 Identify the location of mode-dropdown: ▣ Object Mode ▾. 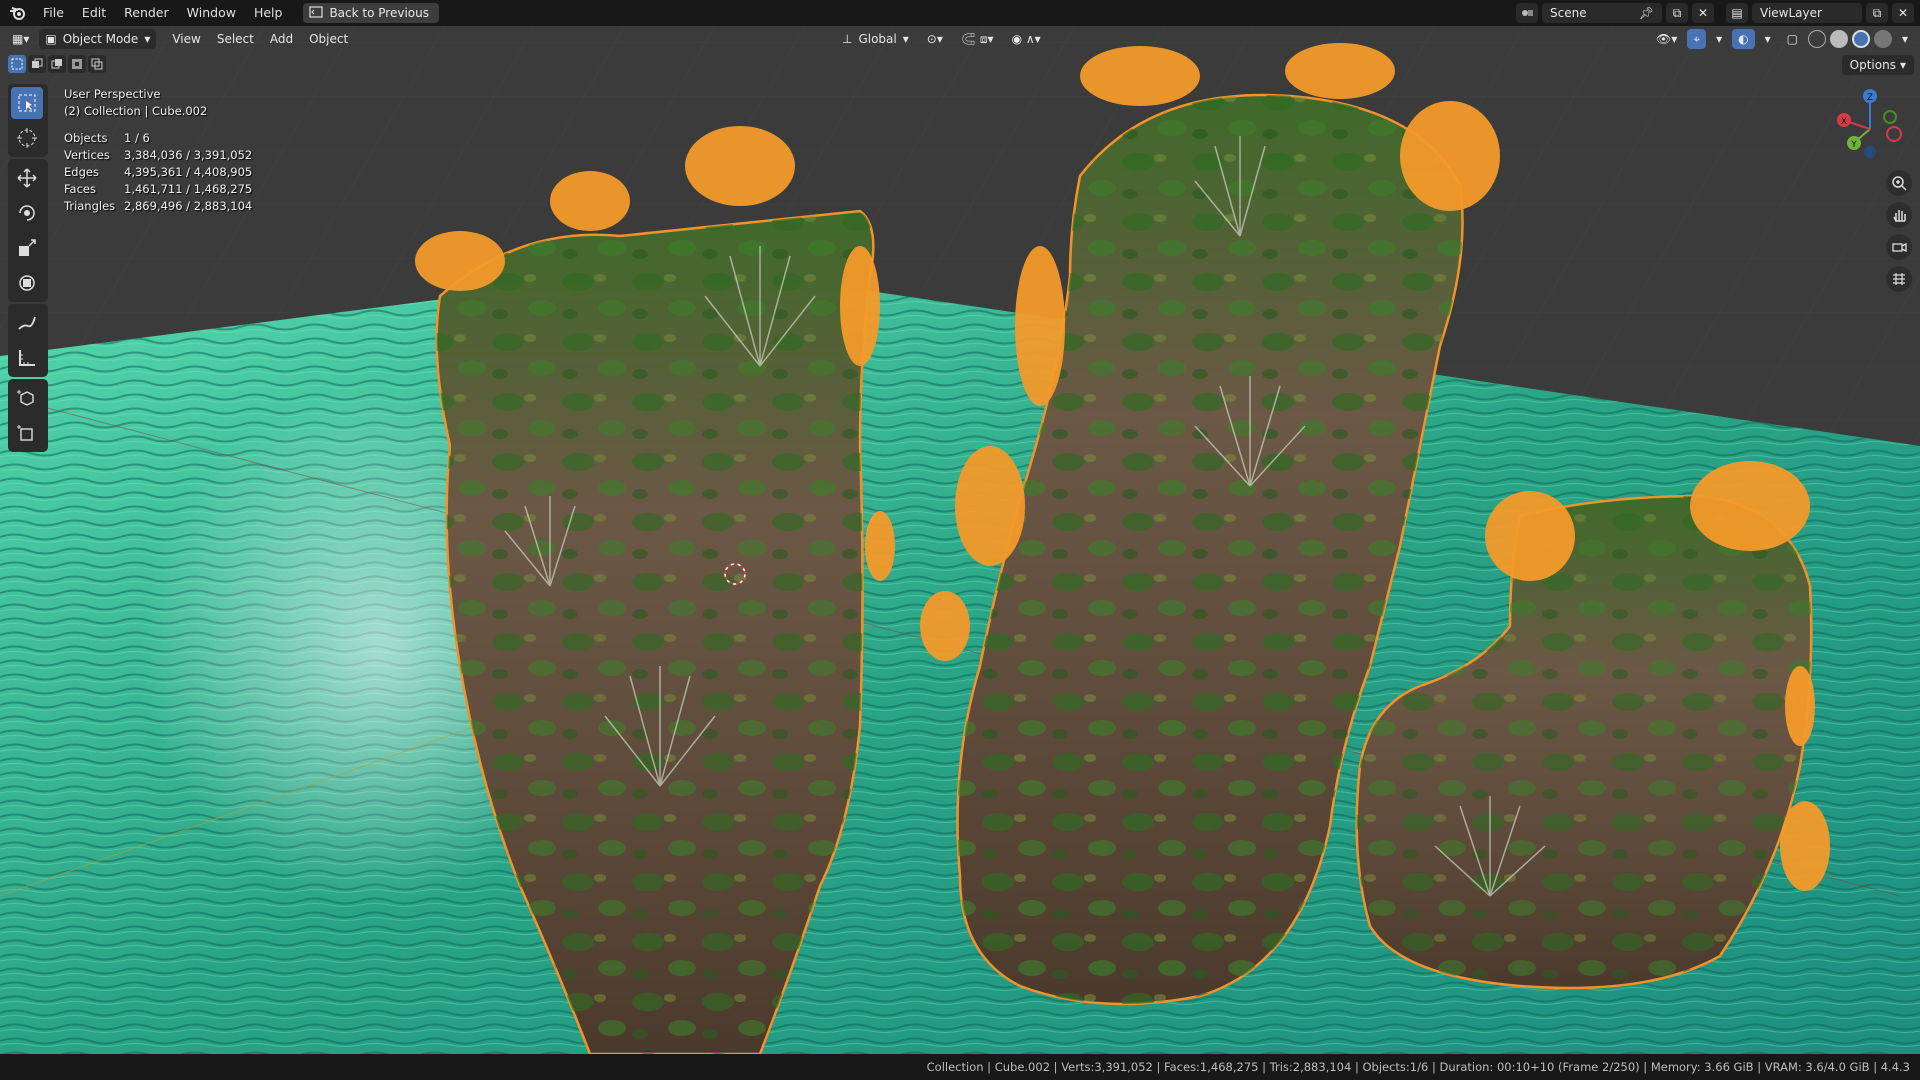
(98, 39).